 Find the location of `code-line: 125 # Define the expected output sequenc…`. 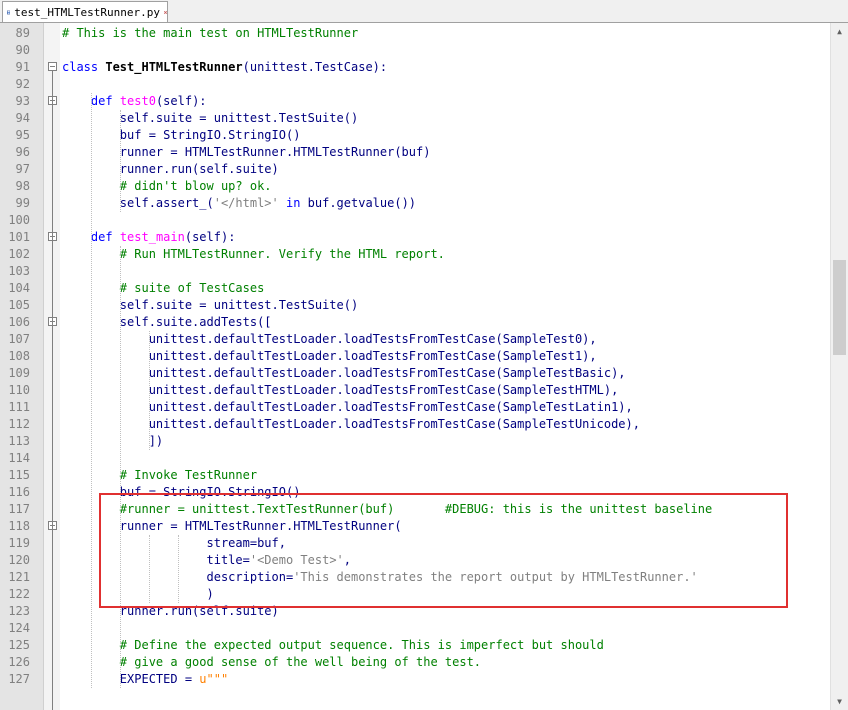

code-line: 125 # Define the expected output sequenc… is located at coordinates (415, 645).